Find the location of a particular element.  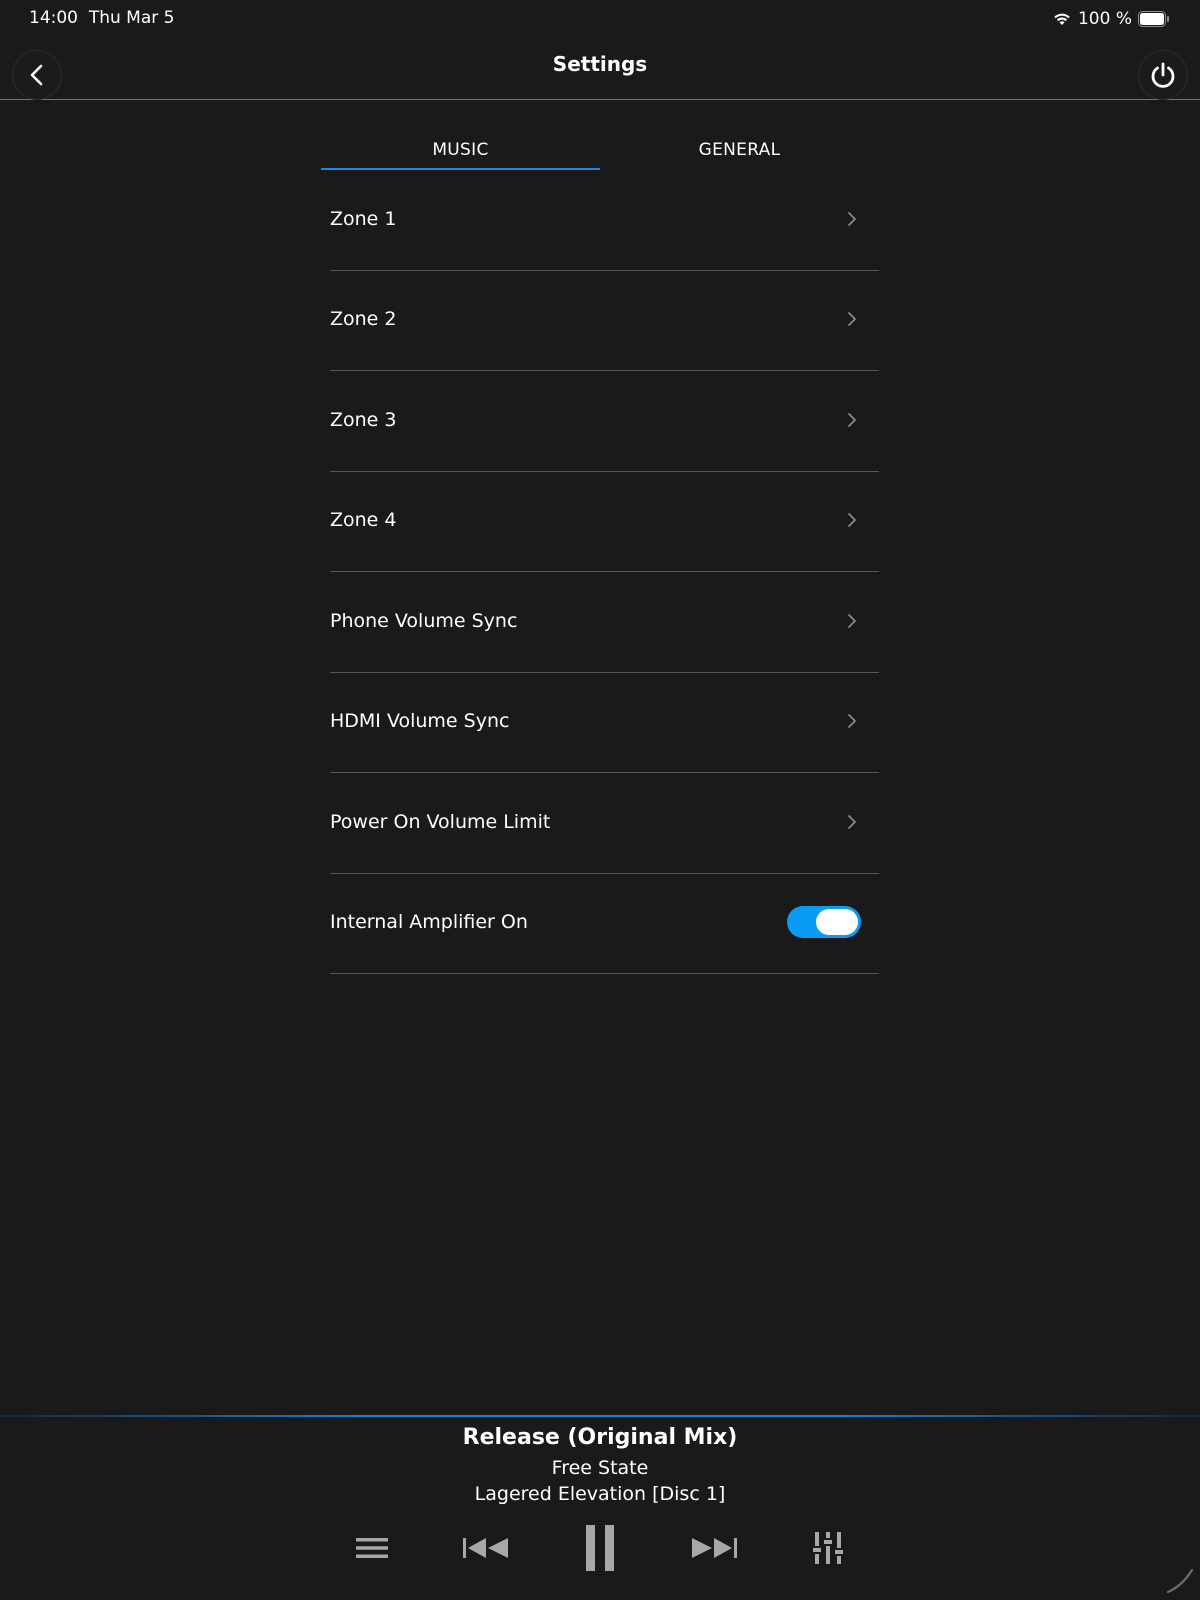

settings-row-label: Zone 4 is located at coordinates (363, 520).